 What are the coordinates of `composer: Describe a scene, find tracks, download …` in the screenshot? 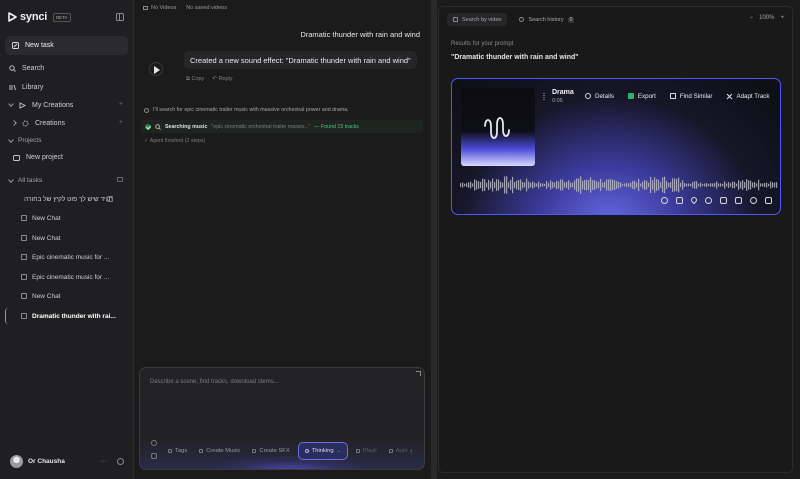 It's located at (282, 418).